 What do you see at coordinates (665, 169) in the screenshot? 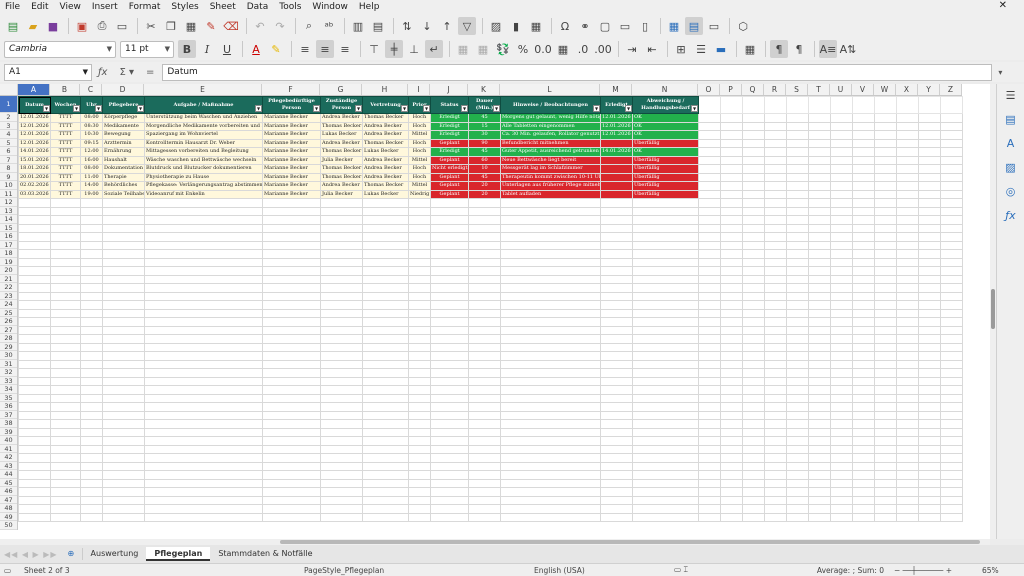
I see `table-cell: Überfällig` at bounding box center [665, 169].